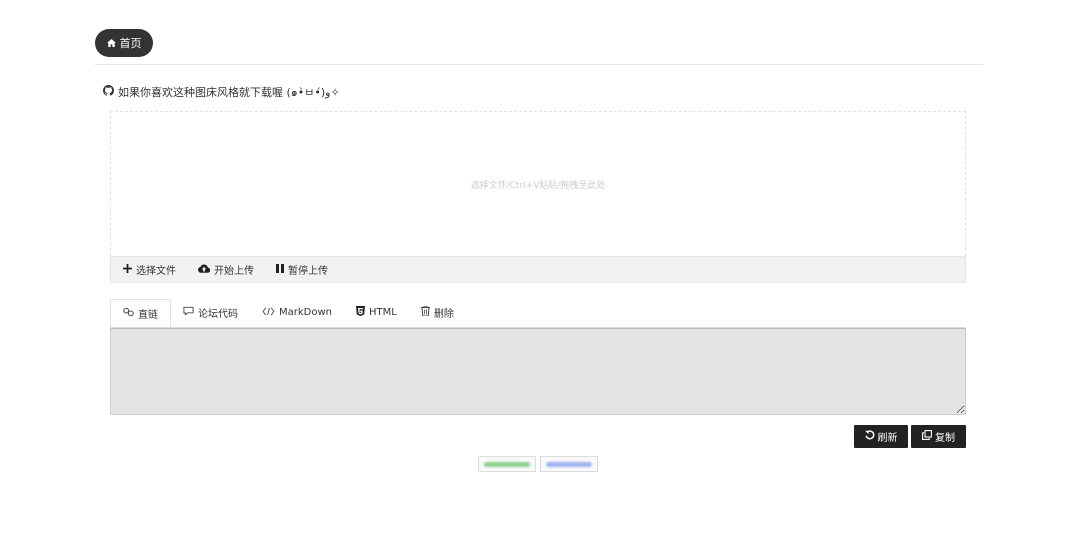 Image resolution: width=1080 pixels, height=555 pixels. Describe the element at coordinates (538, 313) in the screenshot. I see `output-format-tabs: 直链 论坛代码 MarkDown HTML 删除` at that location.